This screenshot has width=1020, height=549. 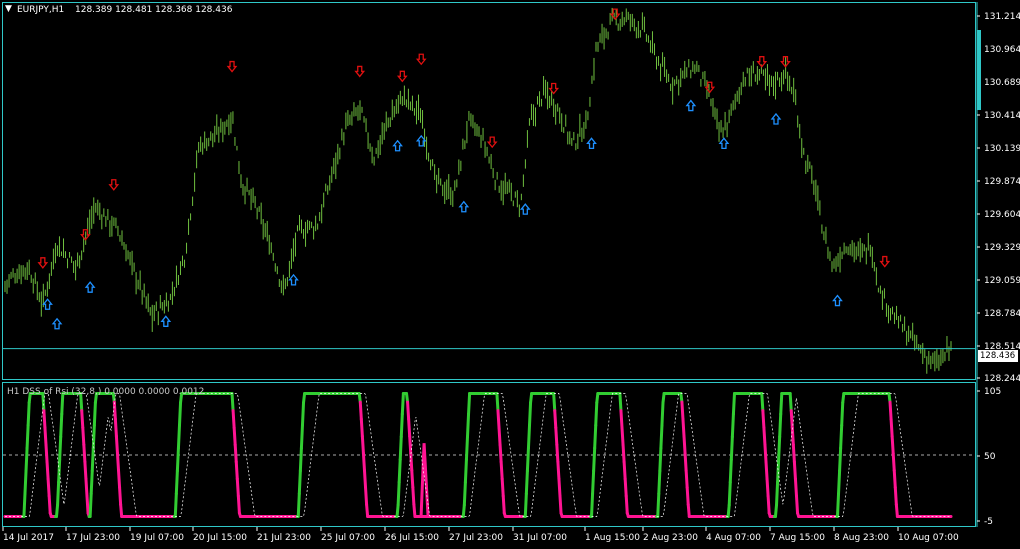 What do you see at coordinates (1002, 248) in the screenshot?
I see `price-tick-label: 129.329` at bounding box center [1002, 248].